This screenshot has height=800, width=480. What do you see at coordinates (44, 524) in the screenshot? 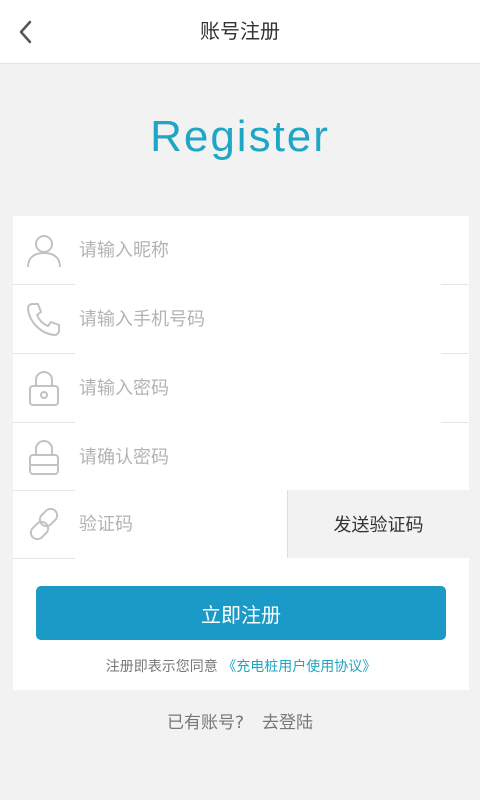
I see `link-icon` at bounding box center [44, 524].